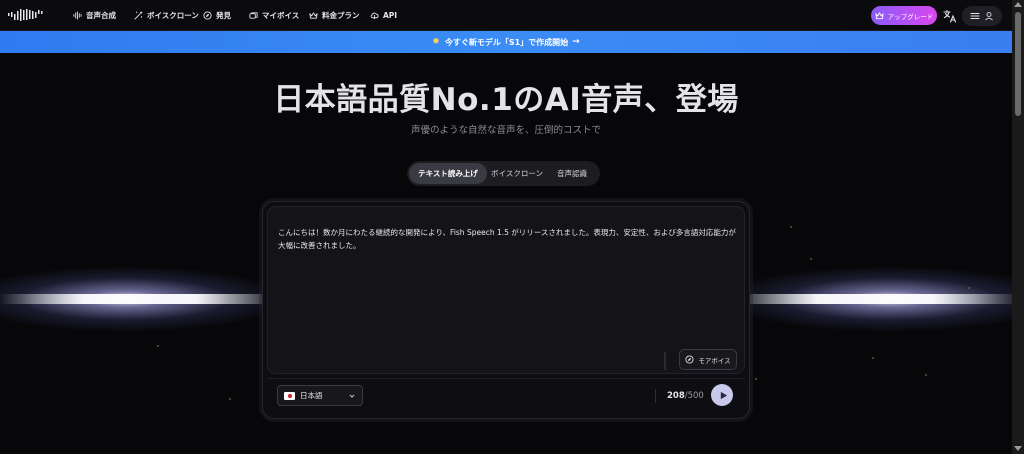  What do you see at coordinates (506, 15) in the screenshot?
I see `top-navigation: 音声合成 ボイスクローン 発見 マイボイス 料金プラン API アップグレード` at bounding box center [506, 15].